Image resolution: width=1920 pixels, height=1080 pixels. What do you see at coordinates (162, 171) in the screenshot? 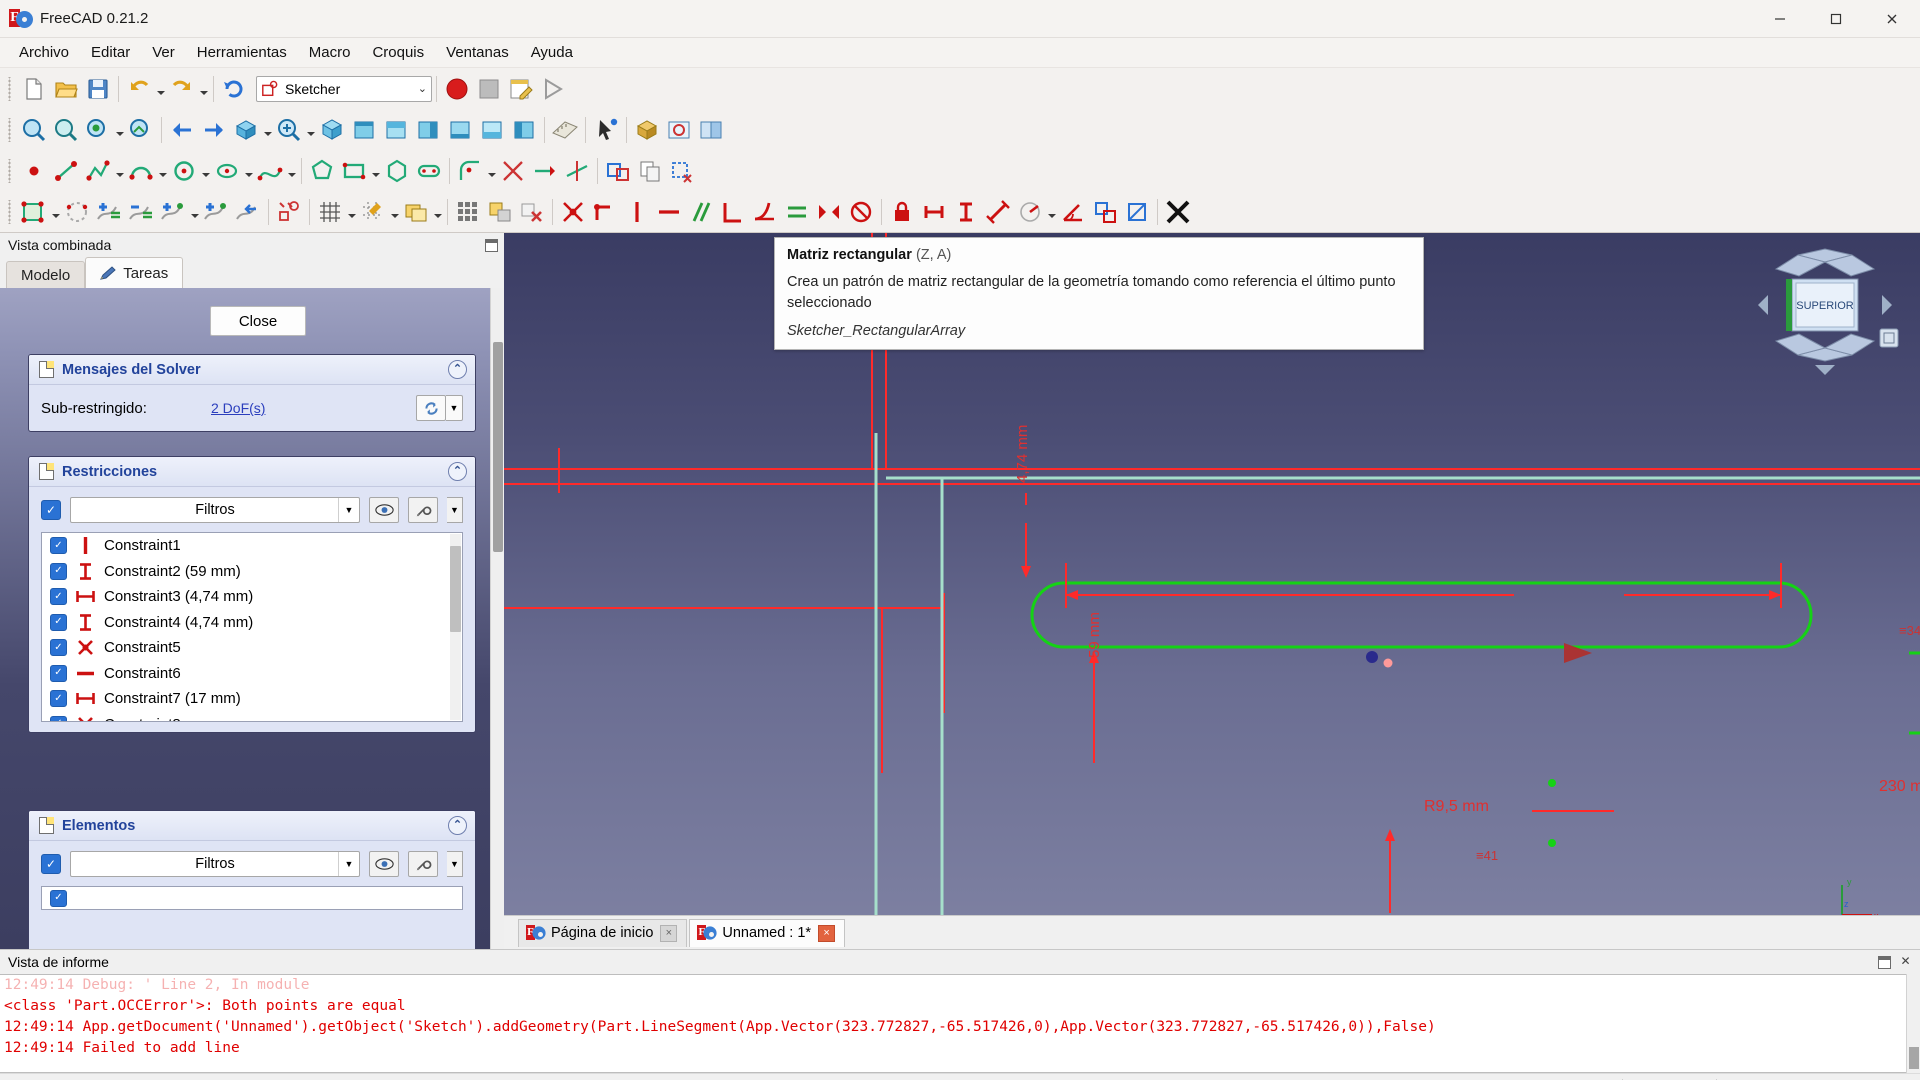
I see `arc-dropdown` at bounding box center [162, 171].